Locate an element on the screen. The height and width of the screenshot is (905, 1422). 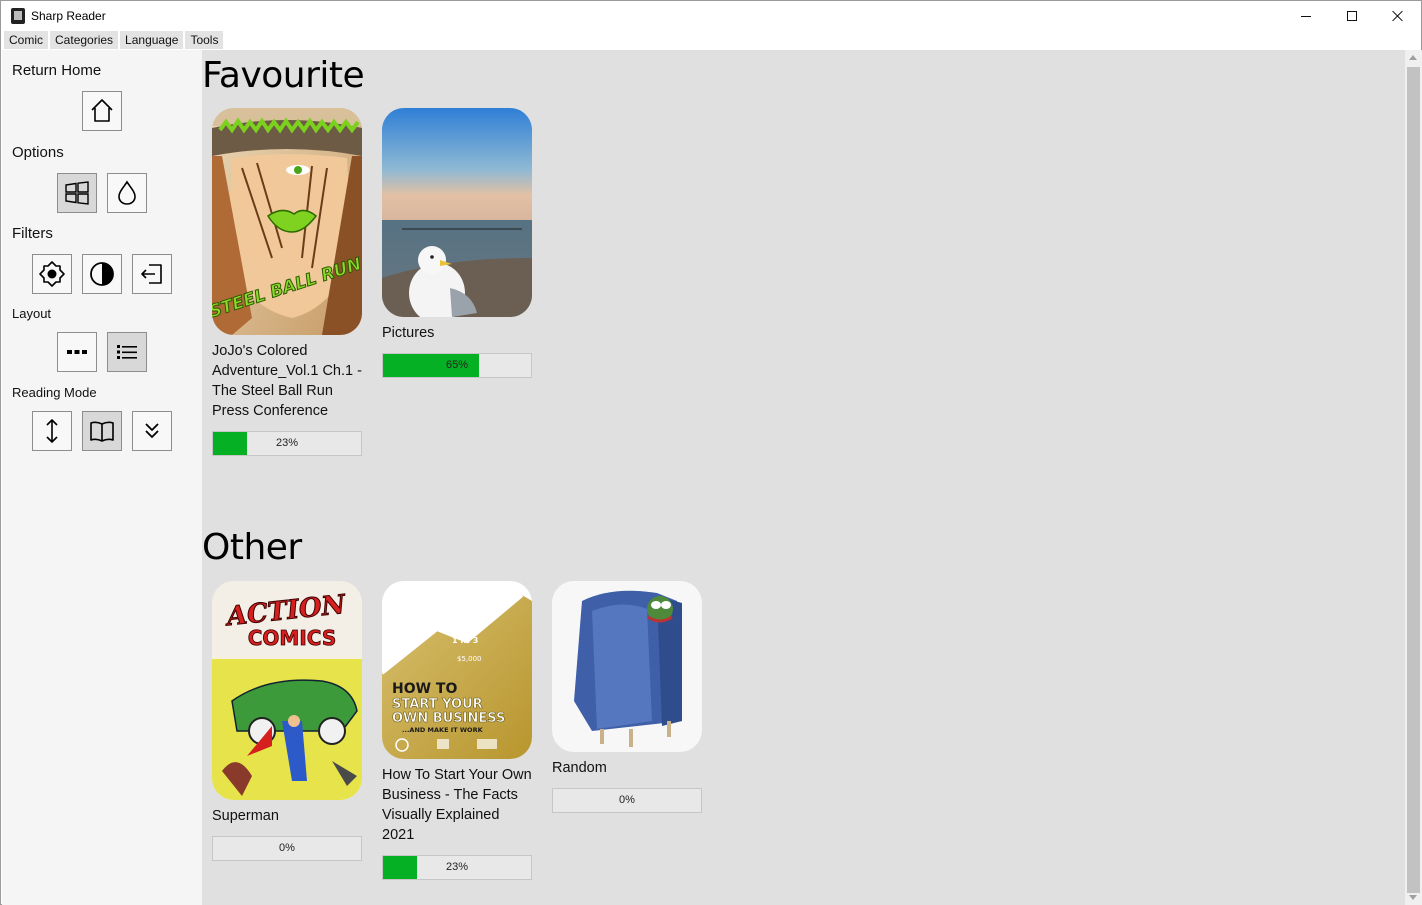
page-down-mode-button is located at coordinates (152, 431).